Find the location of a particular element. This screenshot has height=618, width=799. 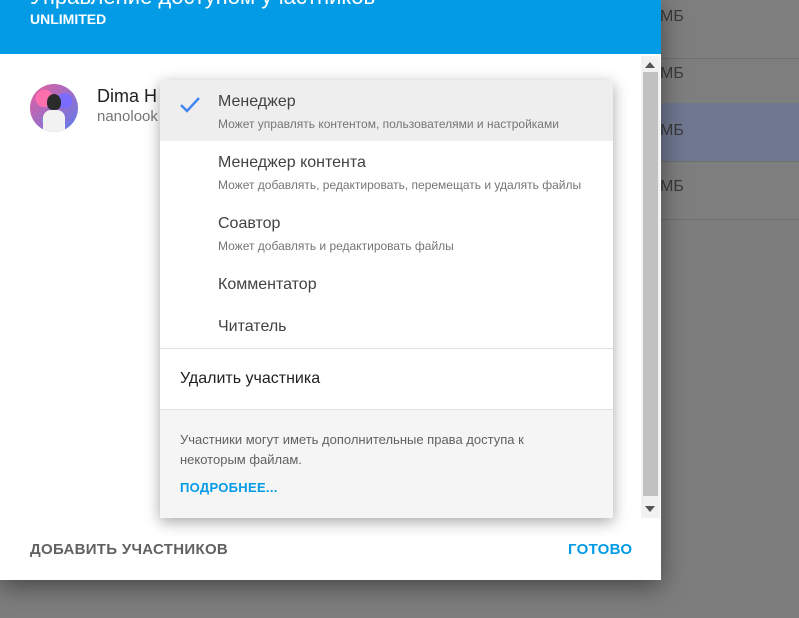

dialog-title: Управление доступом участников is located at coordinates (202, 5).